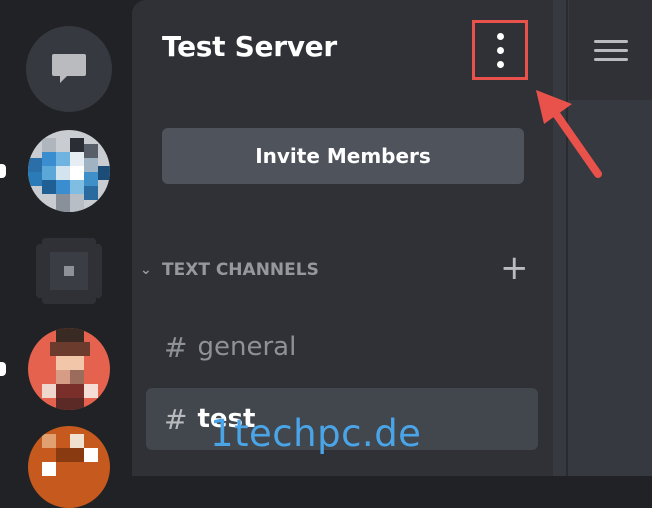 Image resolution: width=652 pixels, height=508 pixels. I want to click on category-text-channels: ⌄ TEXT CHANNELS, so click(335, 270).